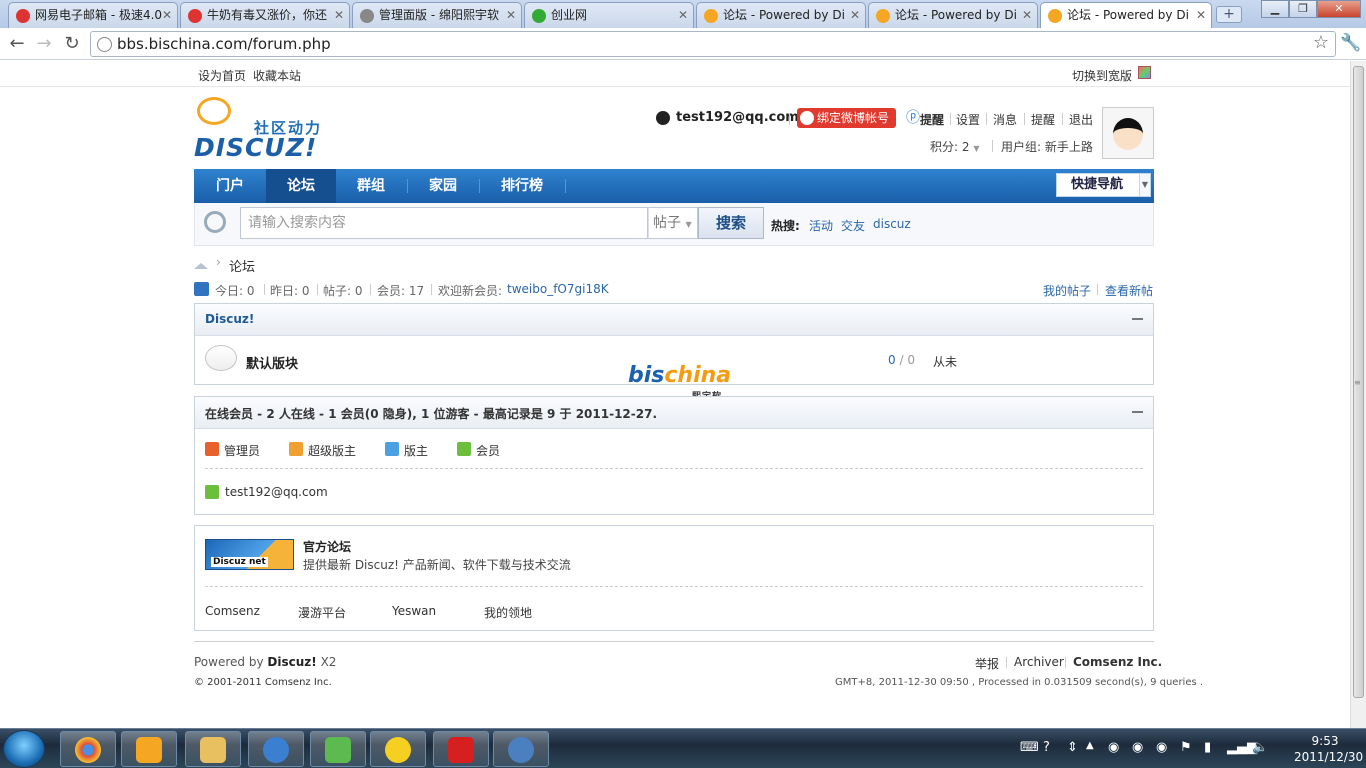 The width and height of the screenshot is (1366, 768). Describe the element at coordinates (558, 289) in the screenshot. I see `newest-member-link: tweibo_fO7gi18K` at that location.